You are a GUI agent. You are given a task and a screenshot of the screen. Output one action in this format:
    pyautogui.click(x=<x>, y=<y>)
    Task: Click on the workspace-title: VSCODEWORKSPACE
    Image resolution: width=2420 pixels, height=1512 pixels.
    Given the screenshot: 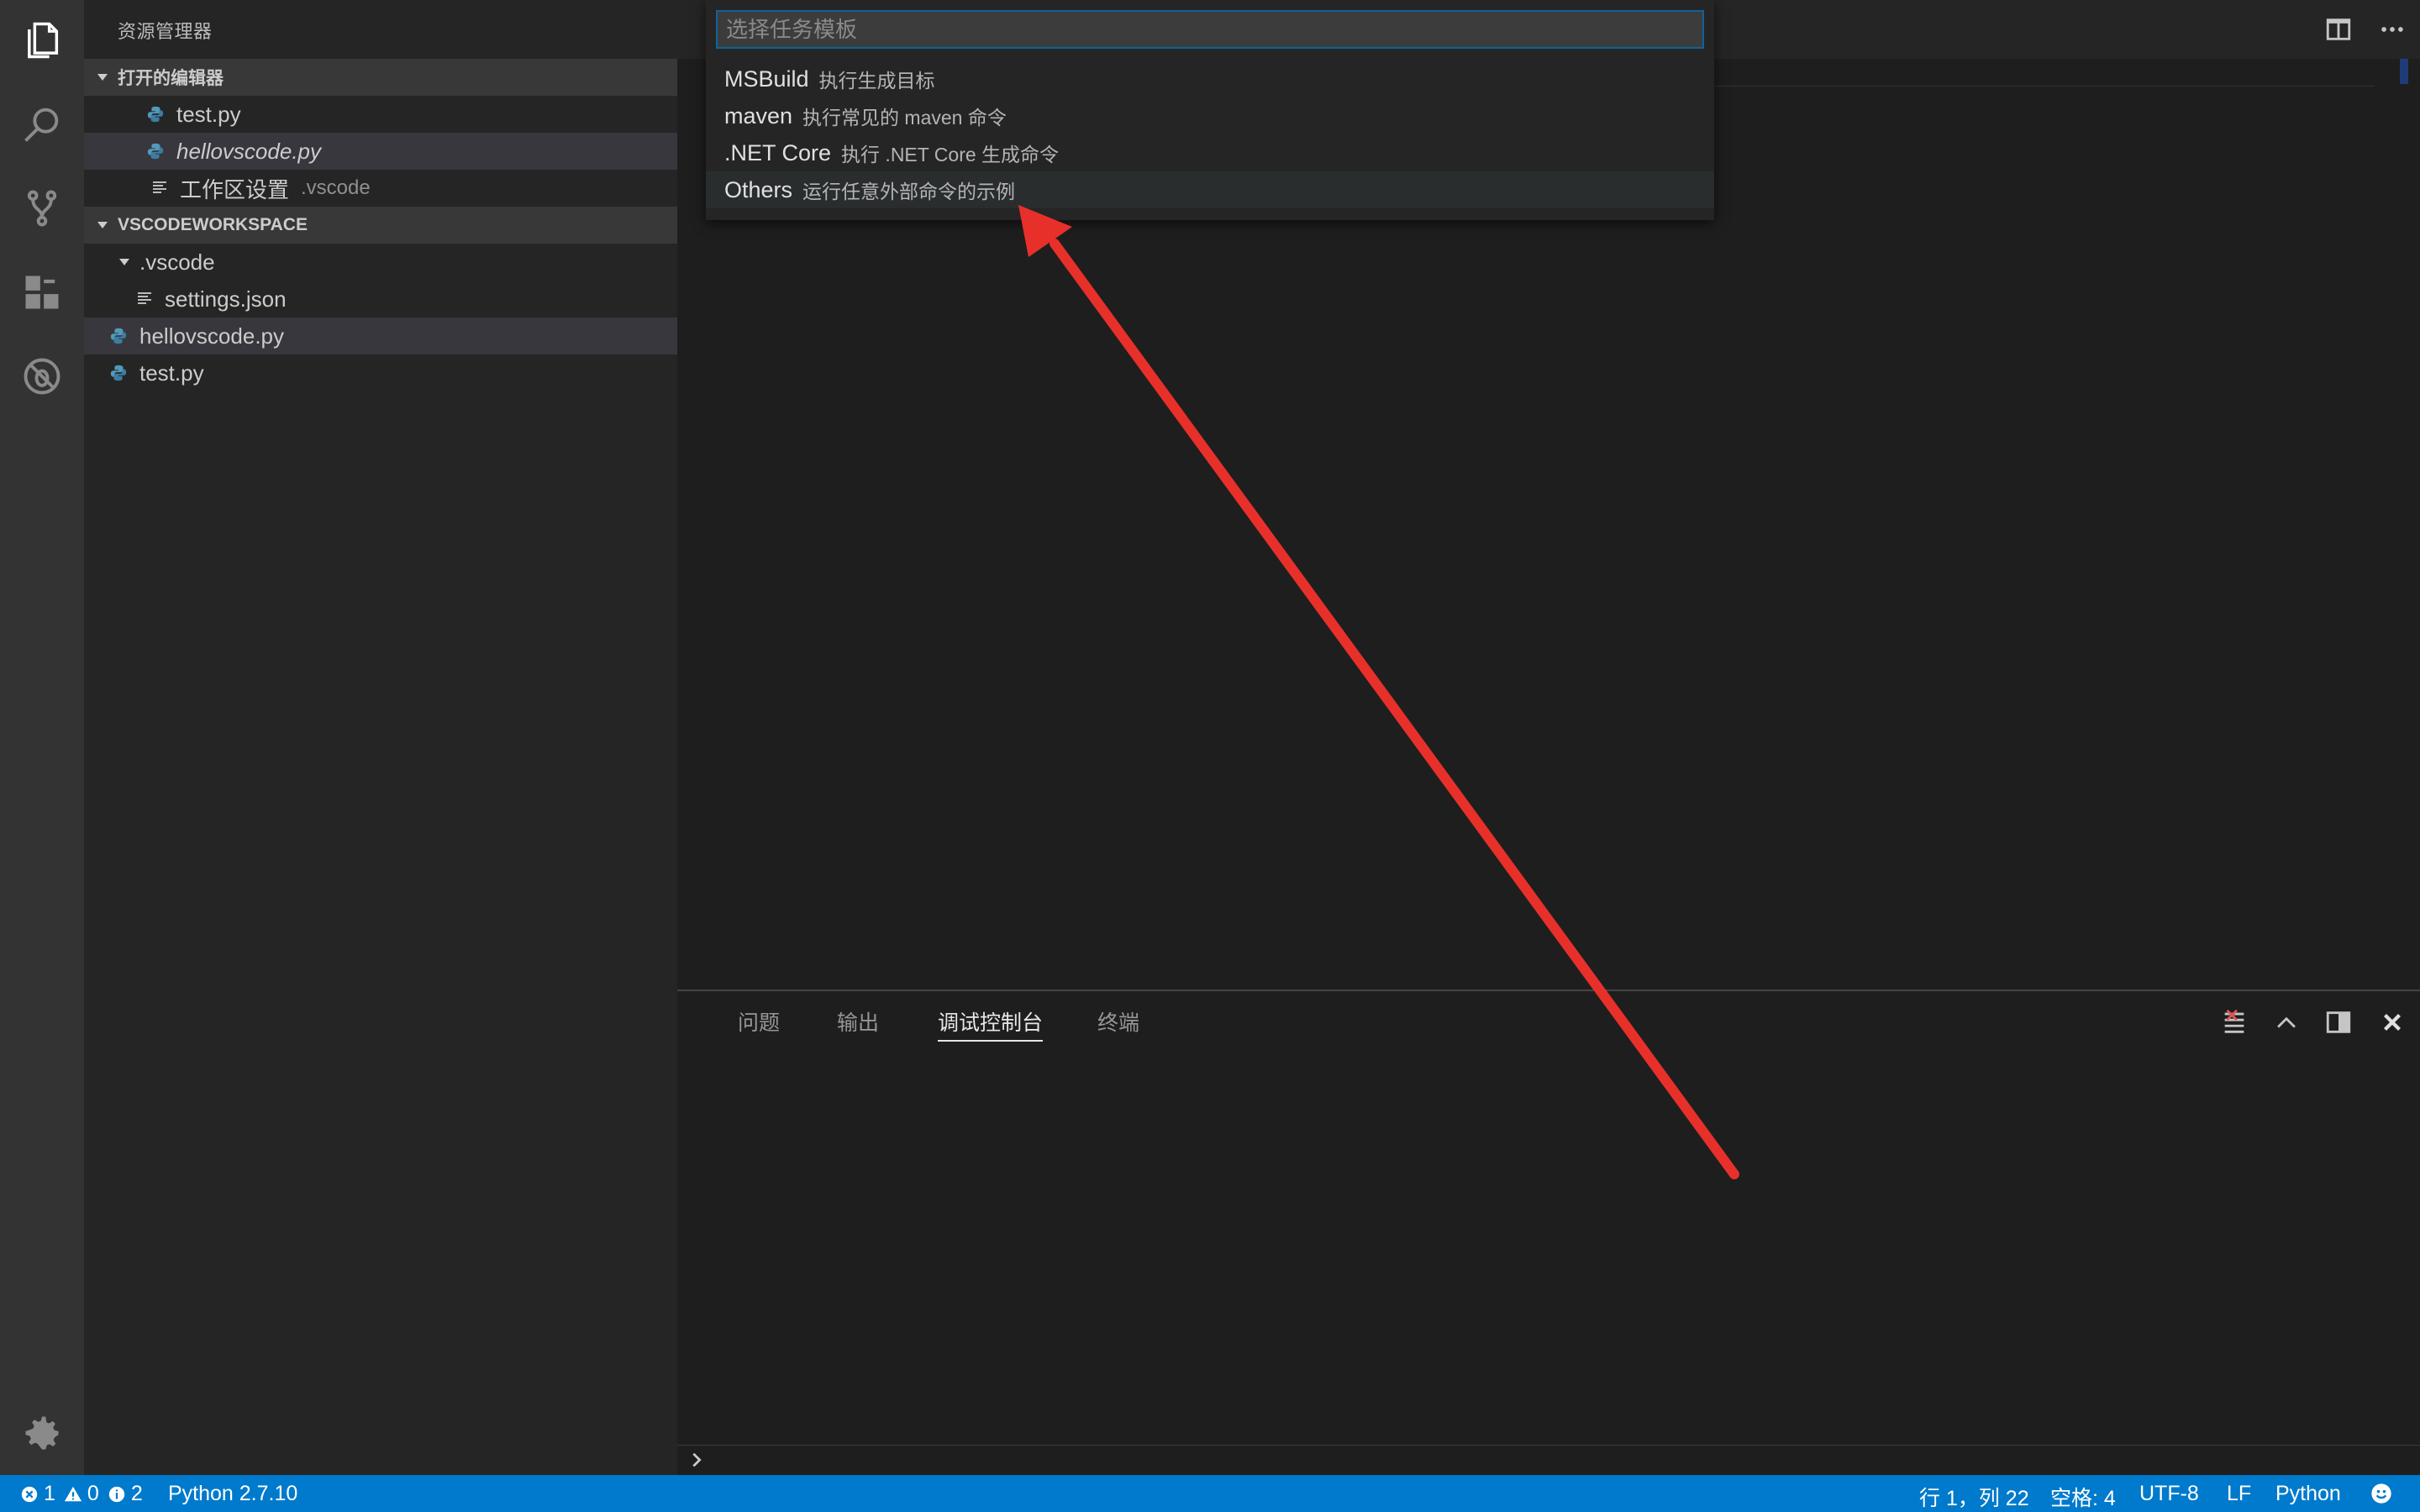 What is the action you would take?
    pyautogui.click(x=213, y=224)
    